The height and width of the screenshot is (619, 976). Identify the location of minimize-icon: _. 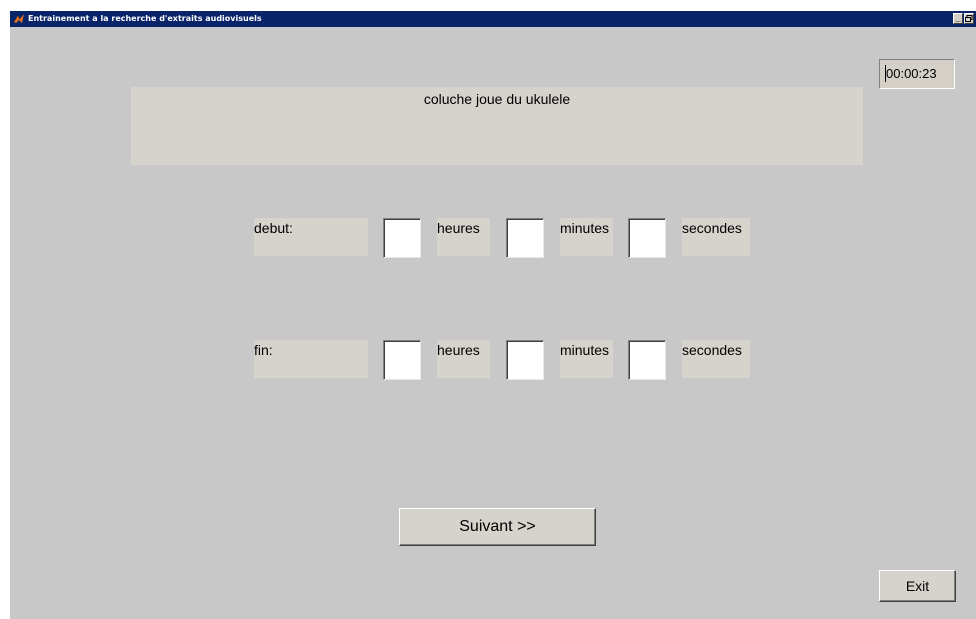
(958, 18).